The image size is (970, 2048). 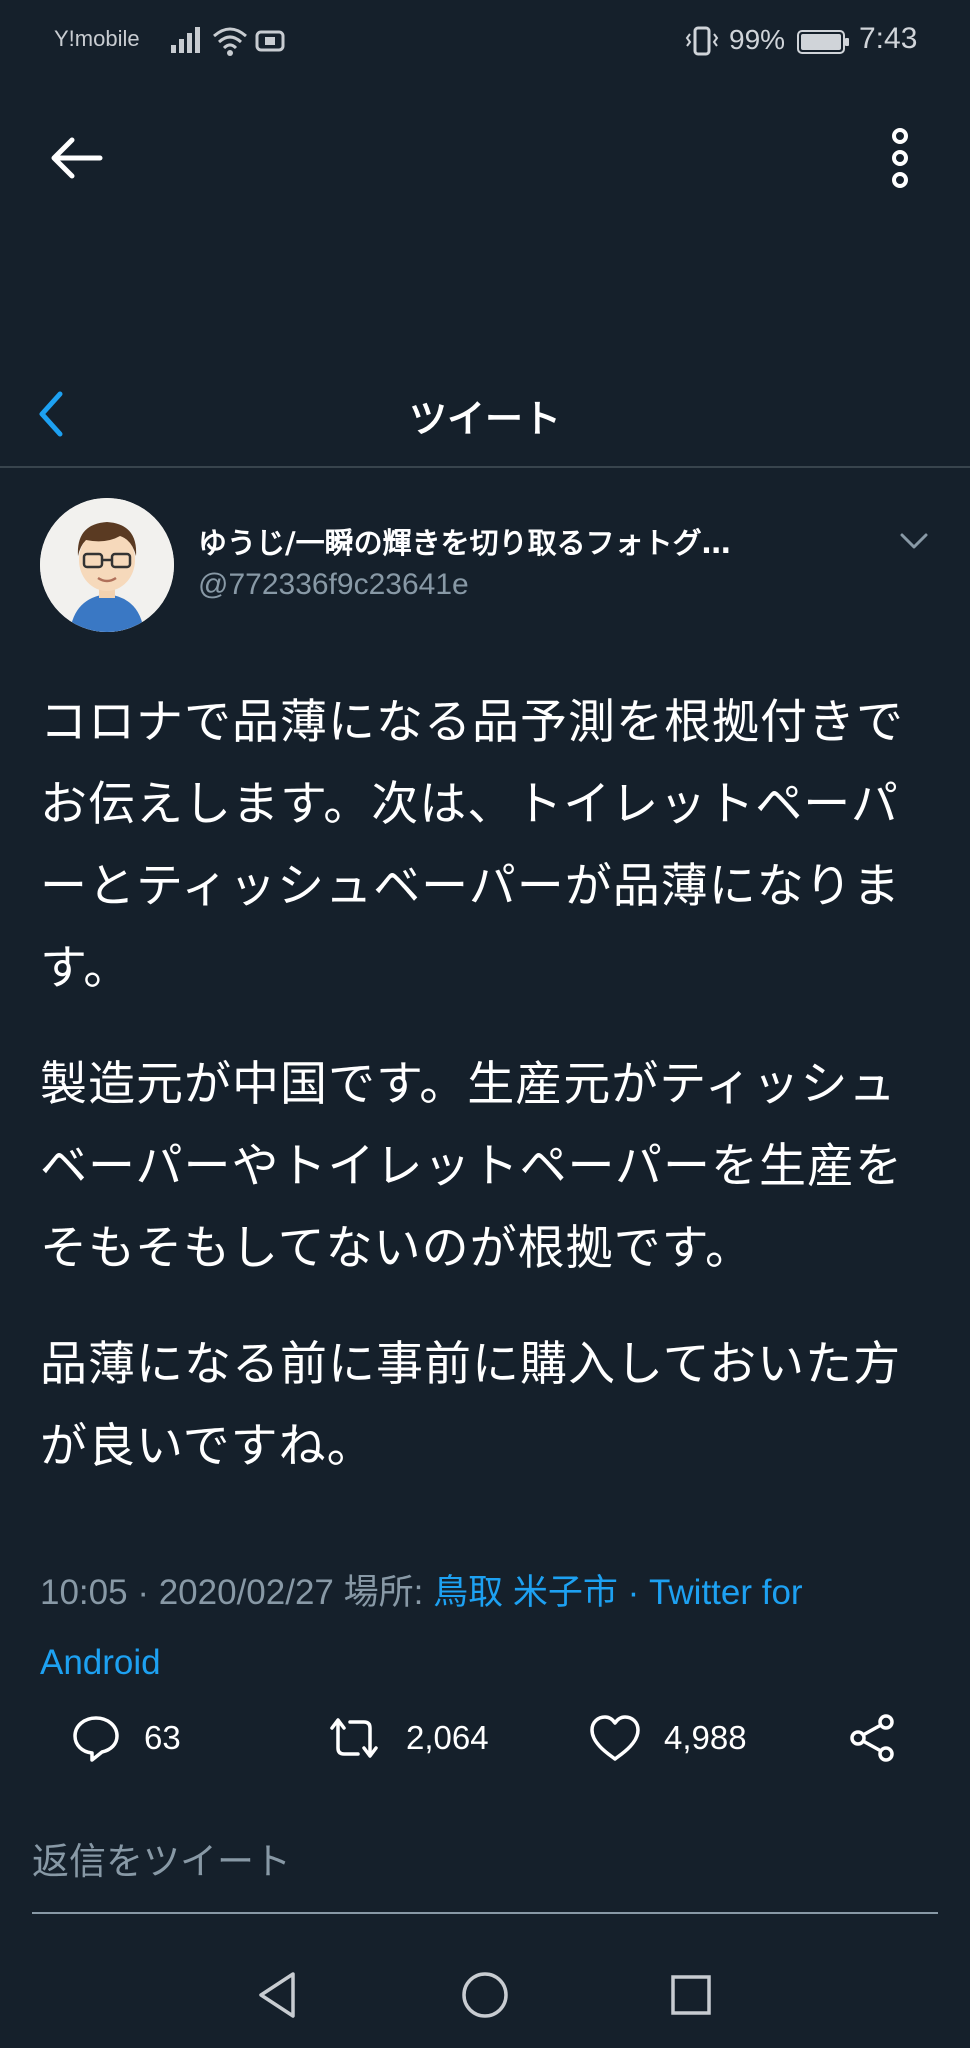 I want to click on nav-back-icon, so click(x=277, y=1995).